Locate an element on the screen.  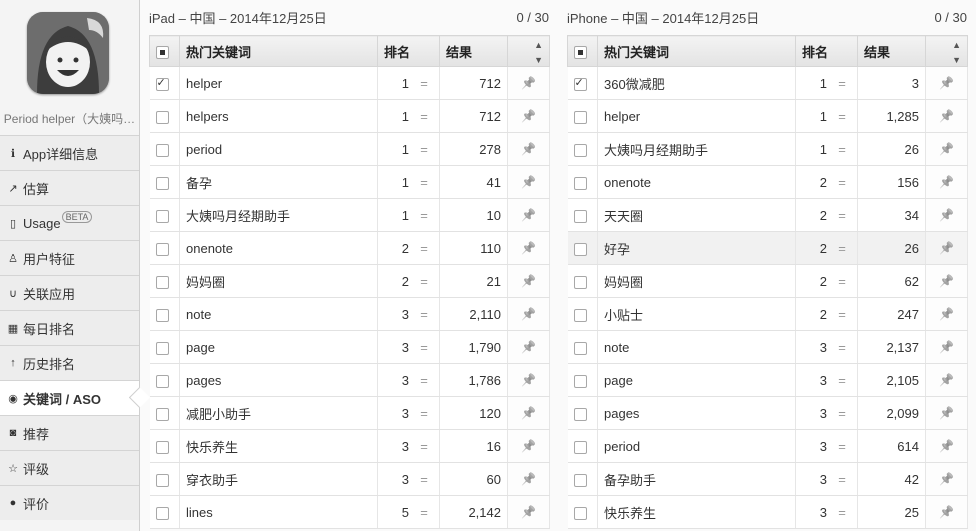
sidebar-item: ↗ 估算 is located at coordinates (69, 187).